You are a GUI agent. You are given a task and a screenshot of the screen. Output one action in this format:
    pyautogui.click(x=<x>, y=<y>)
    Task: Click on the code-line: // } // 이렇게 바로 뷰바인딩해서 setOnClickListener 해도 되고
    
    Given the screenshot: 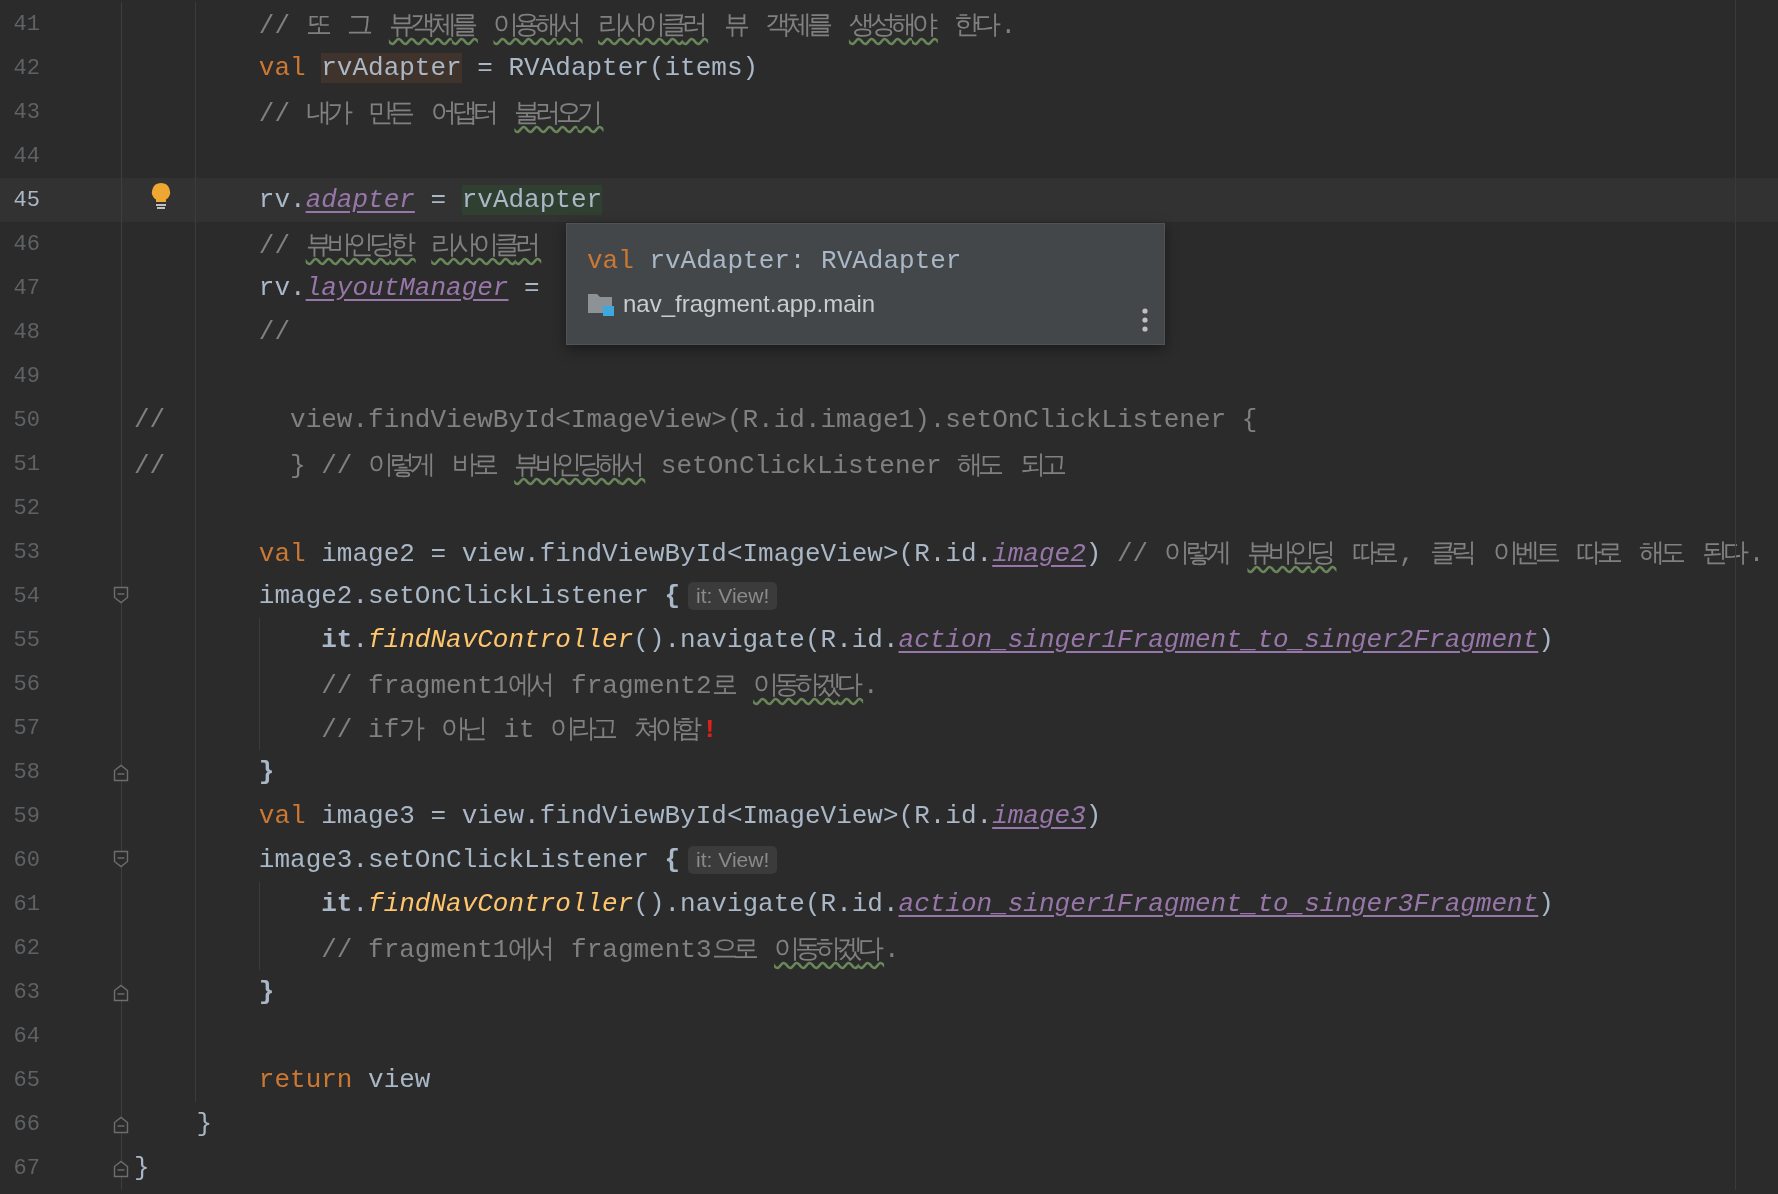 What is the action you would take?
    pyautogui.click(x=600, y=465)
    